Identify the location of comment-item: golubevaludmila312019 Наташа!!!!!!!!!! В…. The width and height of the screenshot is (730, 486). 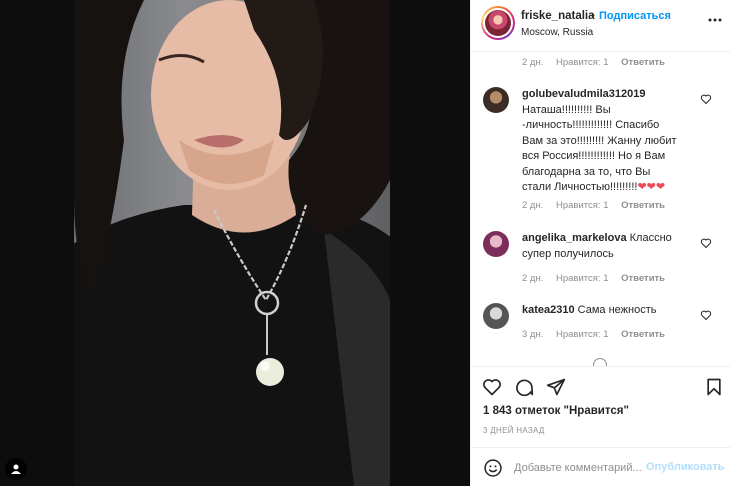
(602, 152).